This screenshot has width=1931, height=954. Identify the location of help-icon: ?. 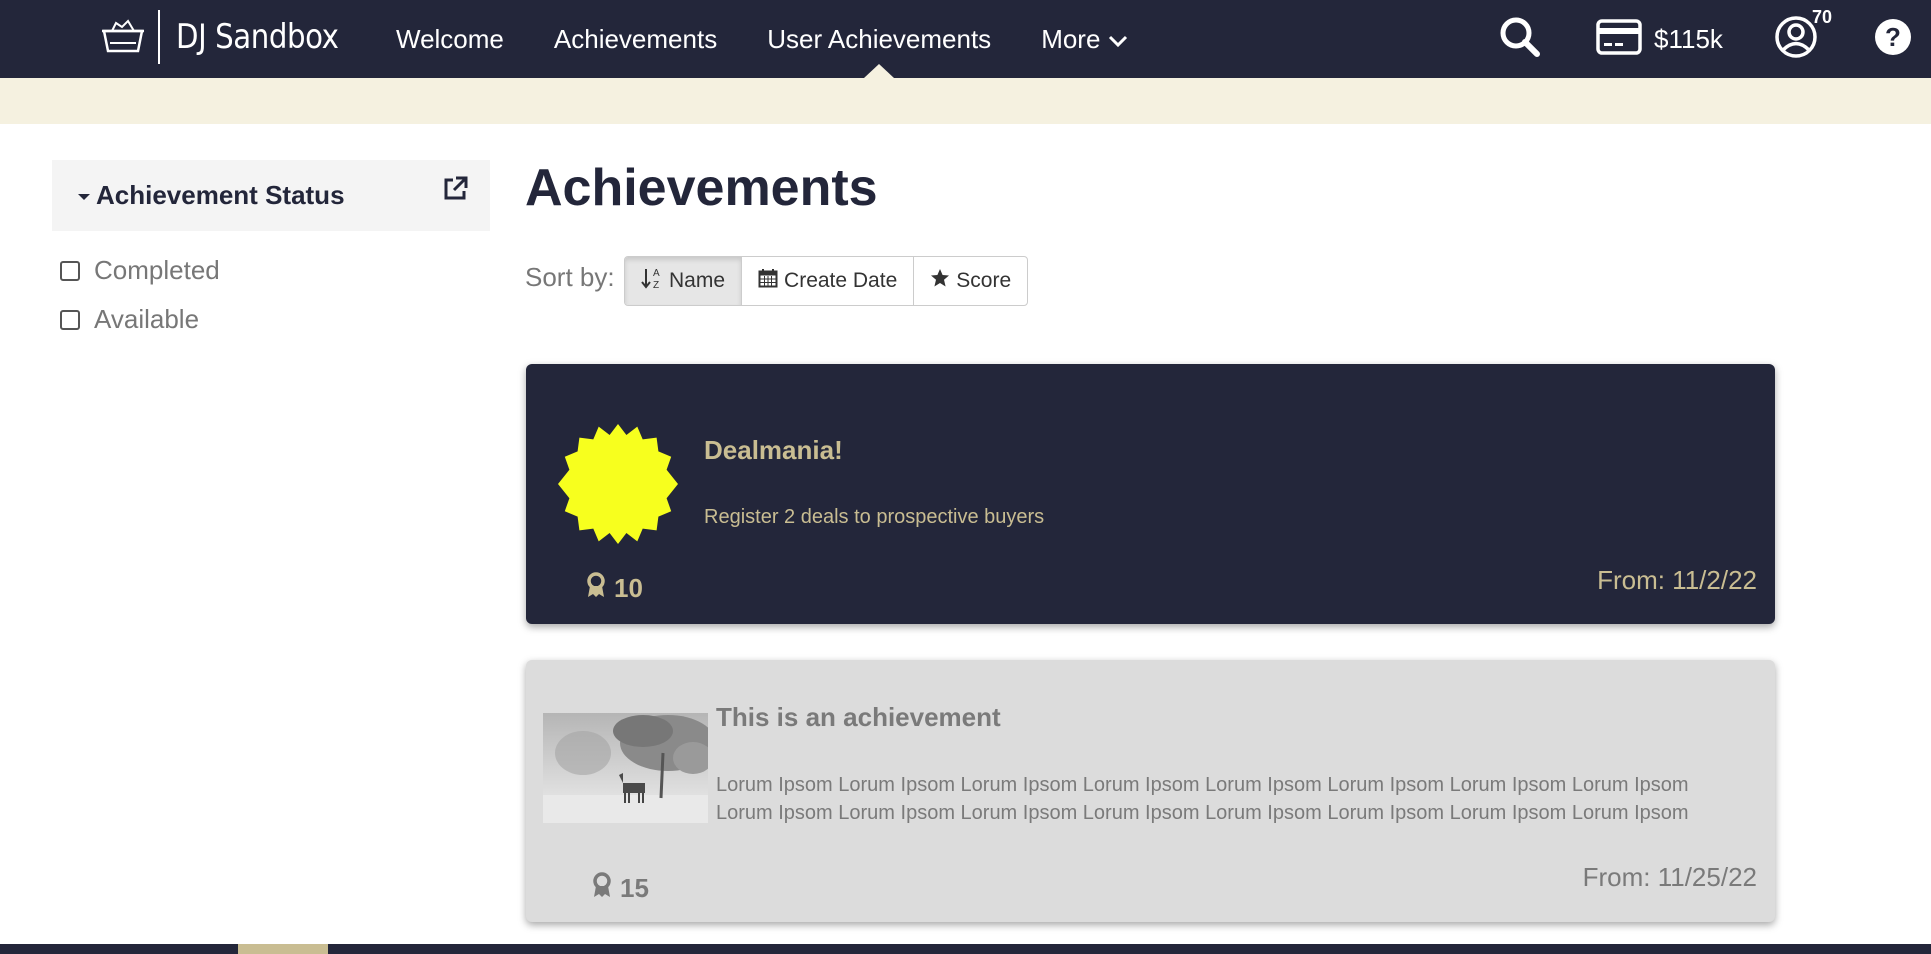
(1893, 39).